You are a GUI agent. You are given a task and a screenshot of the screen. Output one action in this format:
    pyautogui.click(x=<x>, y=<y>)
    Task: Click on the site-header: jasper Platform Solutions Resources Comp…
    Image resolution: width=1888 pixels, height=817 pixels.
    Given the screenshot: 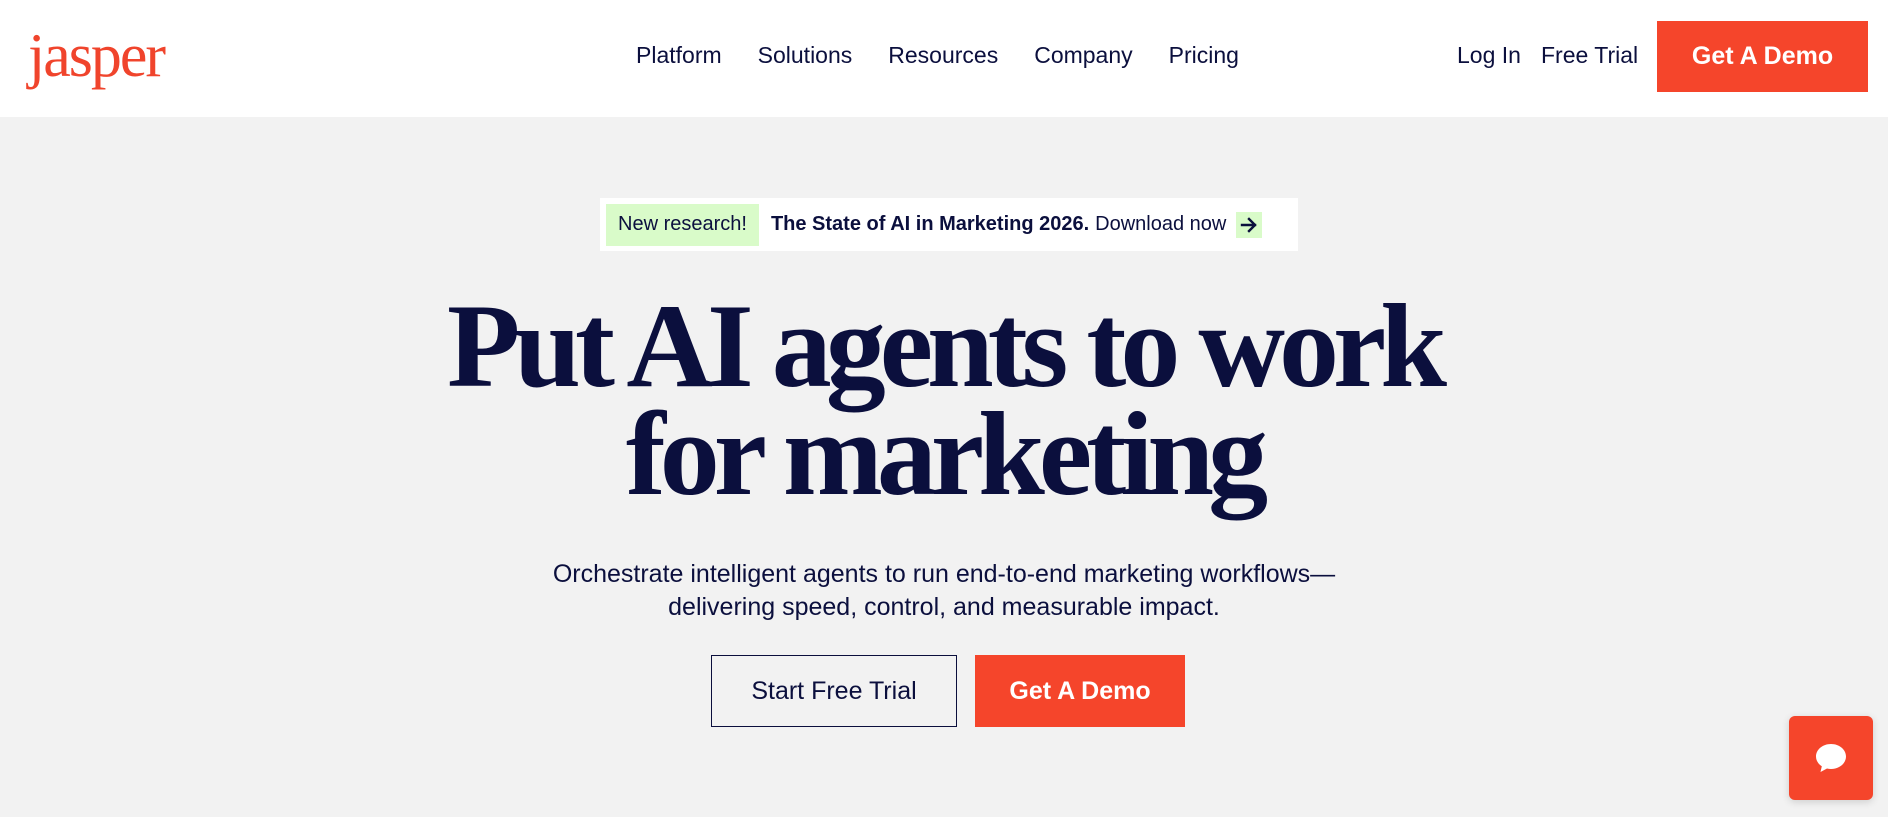 What is the action you would take?
    pyautogui.click(x=944, y=58)
    